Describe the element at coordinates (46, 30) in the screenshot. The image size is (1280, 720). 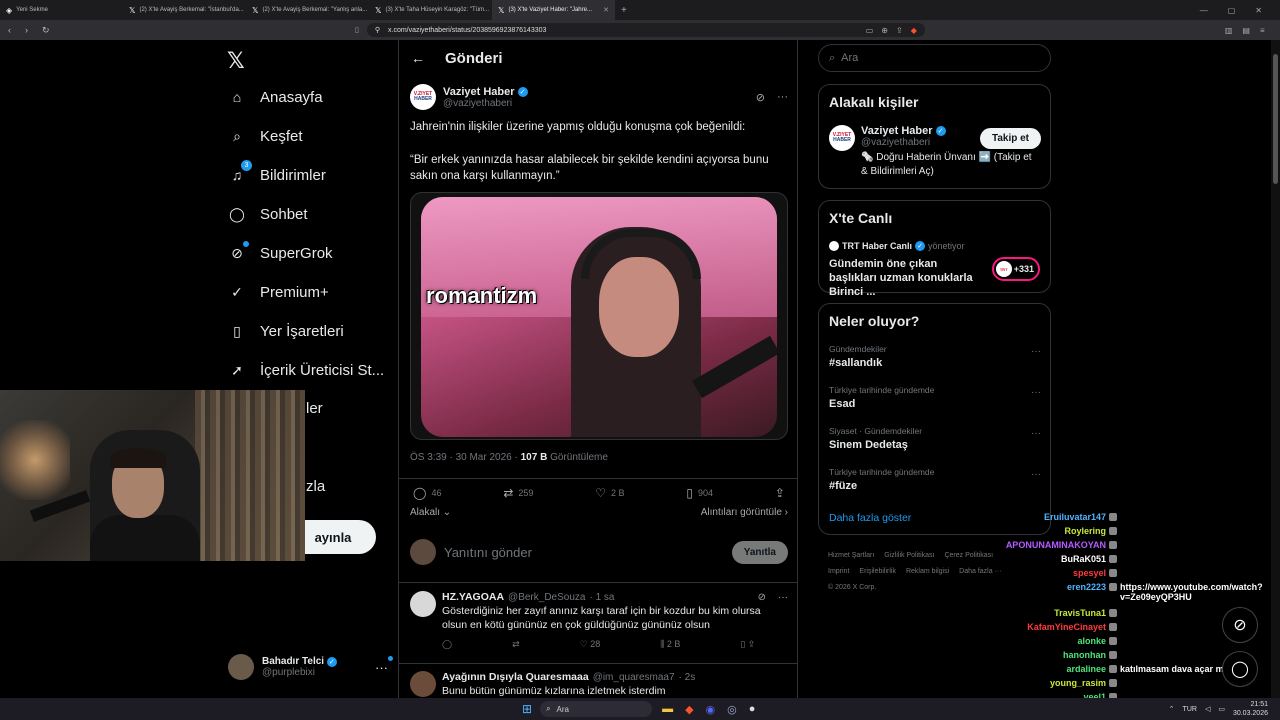
I see `reload-icon: ↻` at that location.